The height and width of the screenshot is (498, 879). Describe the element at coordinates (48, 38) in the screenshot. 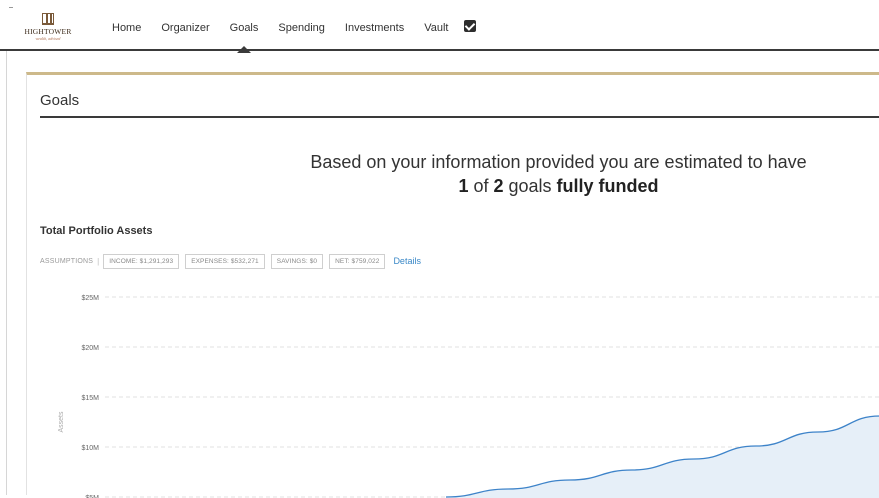

I see `logo-tagline: wealth, advised` at that location.